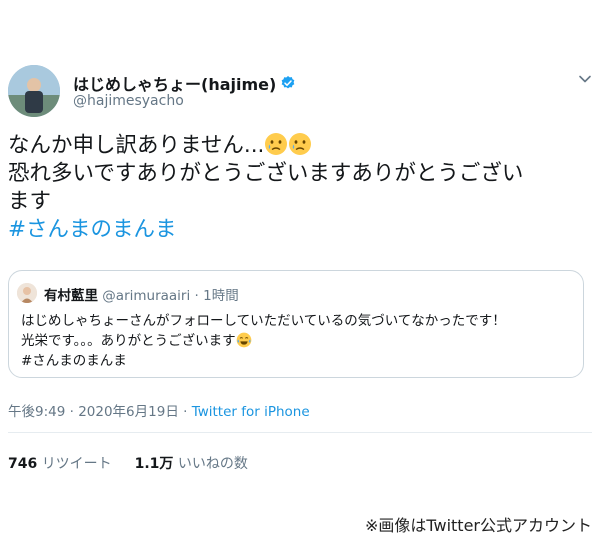  I want to click on source-link: Twitter for iPhone, so click(251, 412).